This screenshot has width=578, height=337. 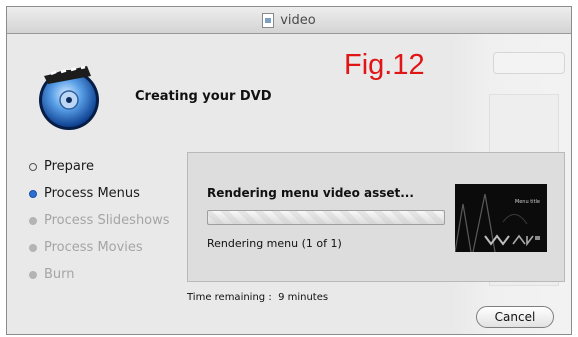 I want to click on step-active-bullet-icon, so click(x=33, y=193).